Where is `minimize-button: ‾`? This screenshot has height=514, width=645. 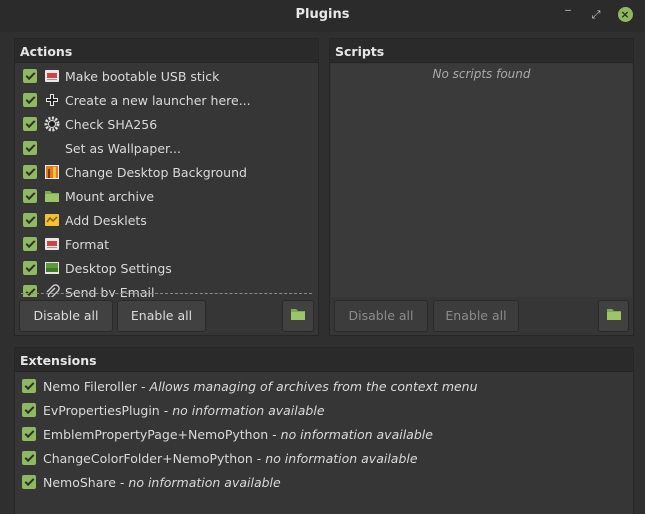 minimize-button: ‾ is located at coordinates (568, 15).